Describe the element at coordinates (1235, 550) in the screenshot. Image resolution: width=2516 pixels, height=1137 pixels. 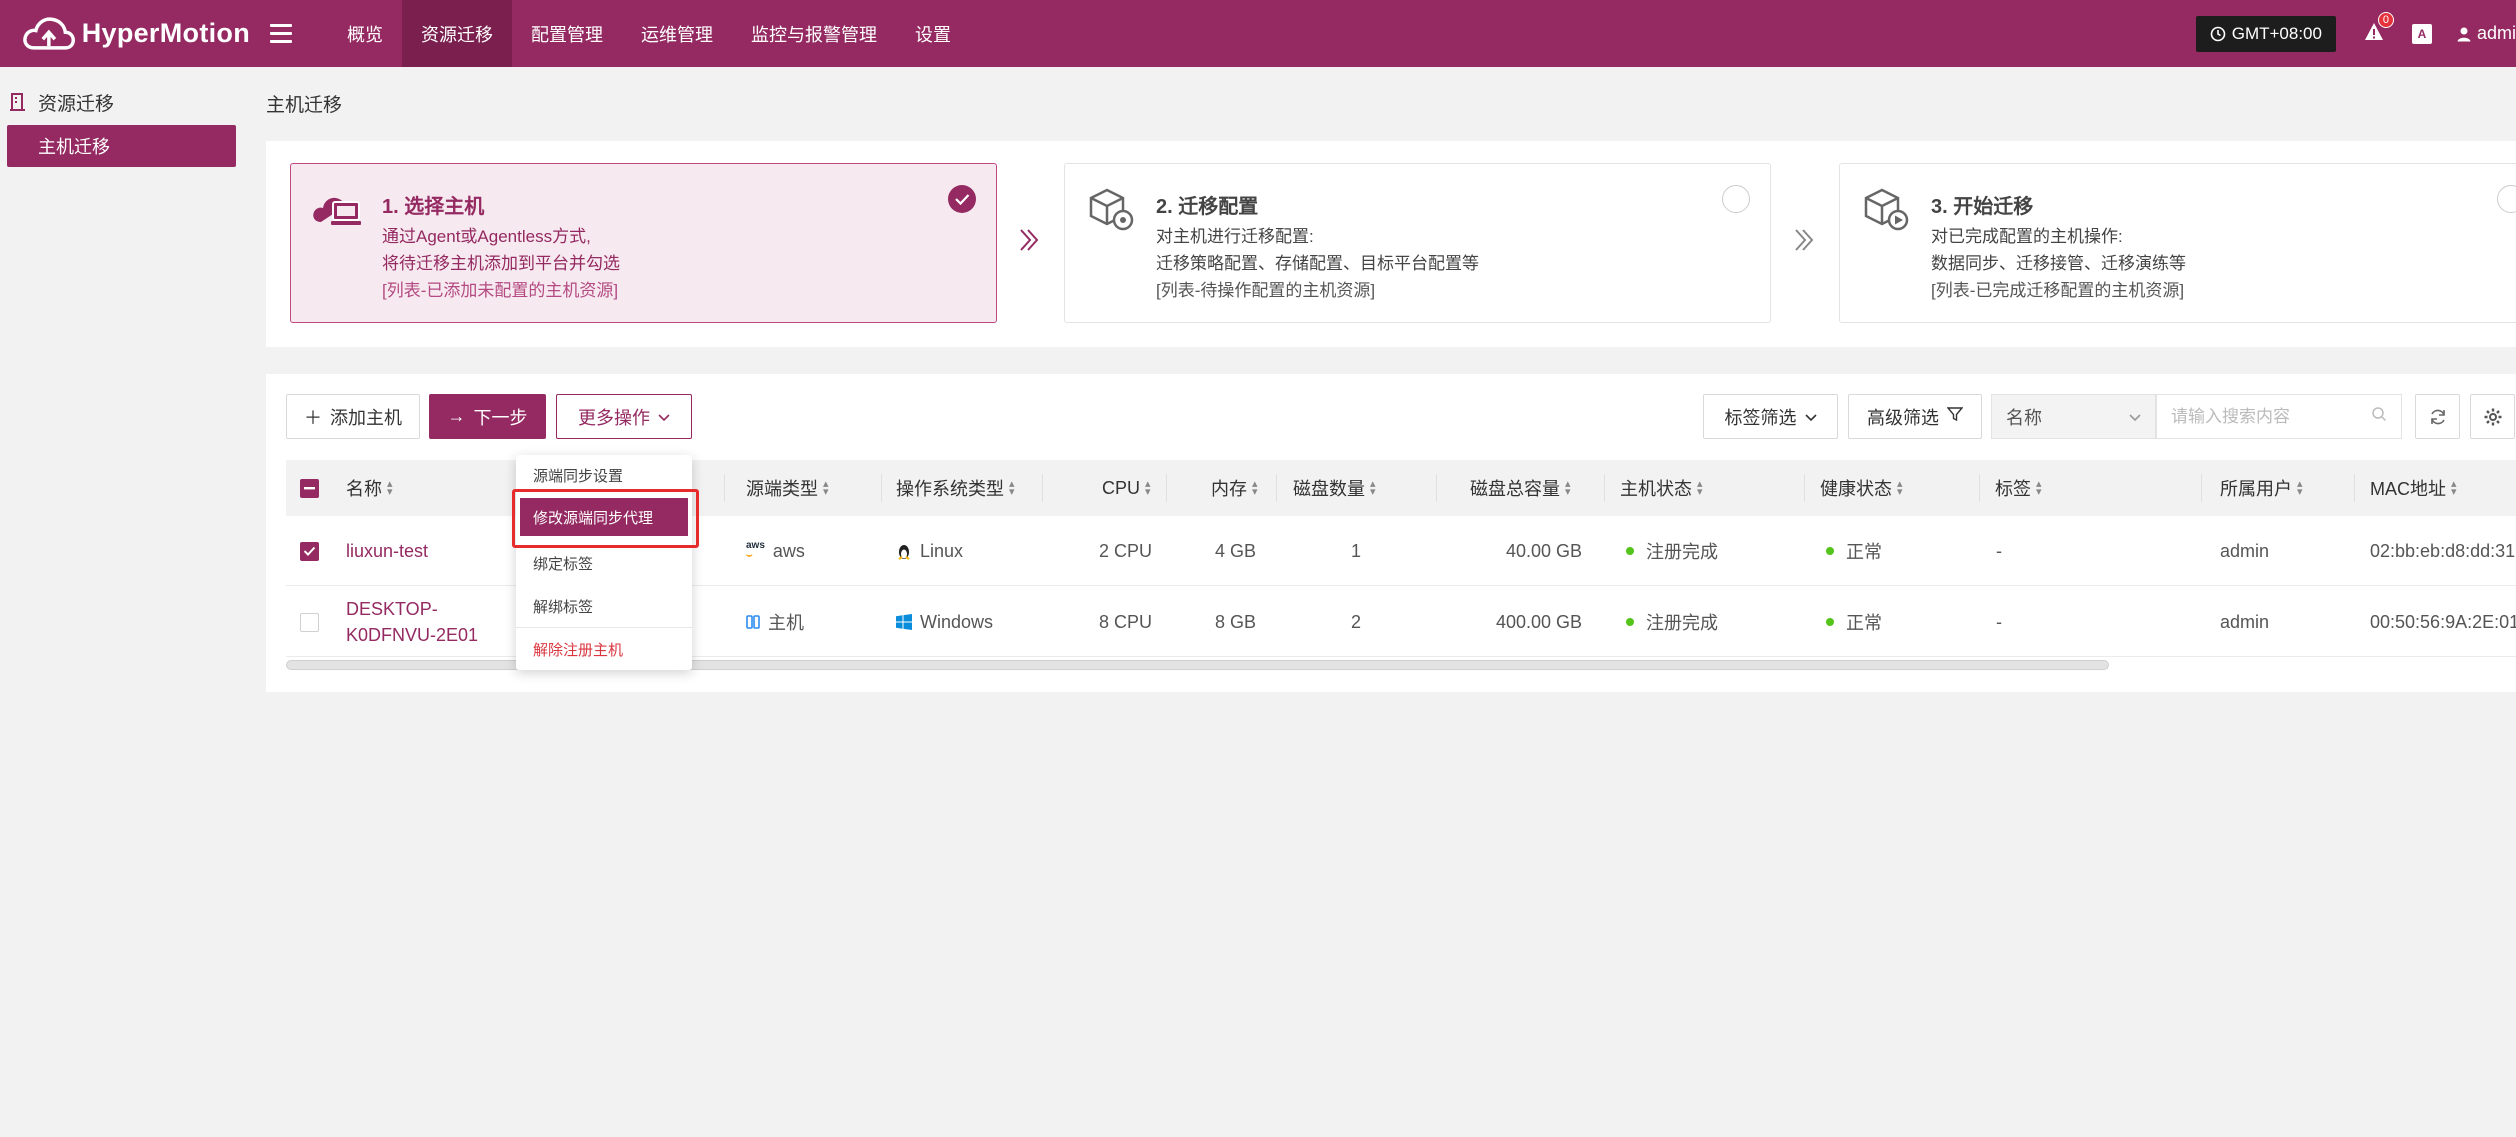
I see `memory-value: 4 GB` at that location.